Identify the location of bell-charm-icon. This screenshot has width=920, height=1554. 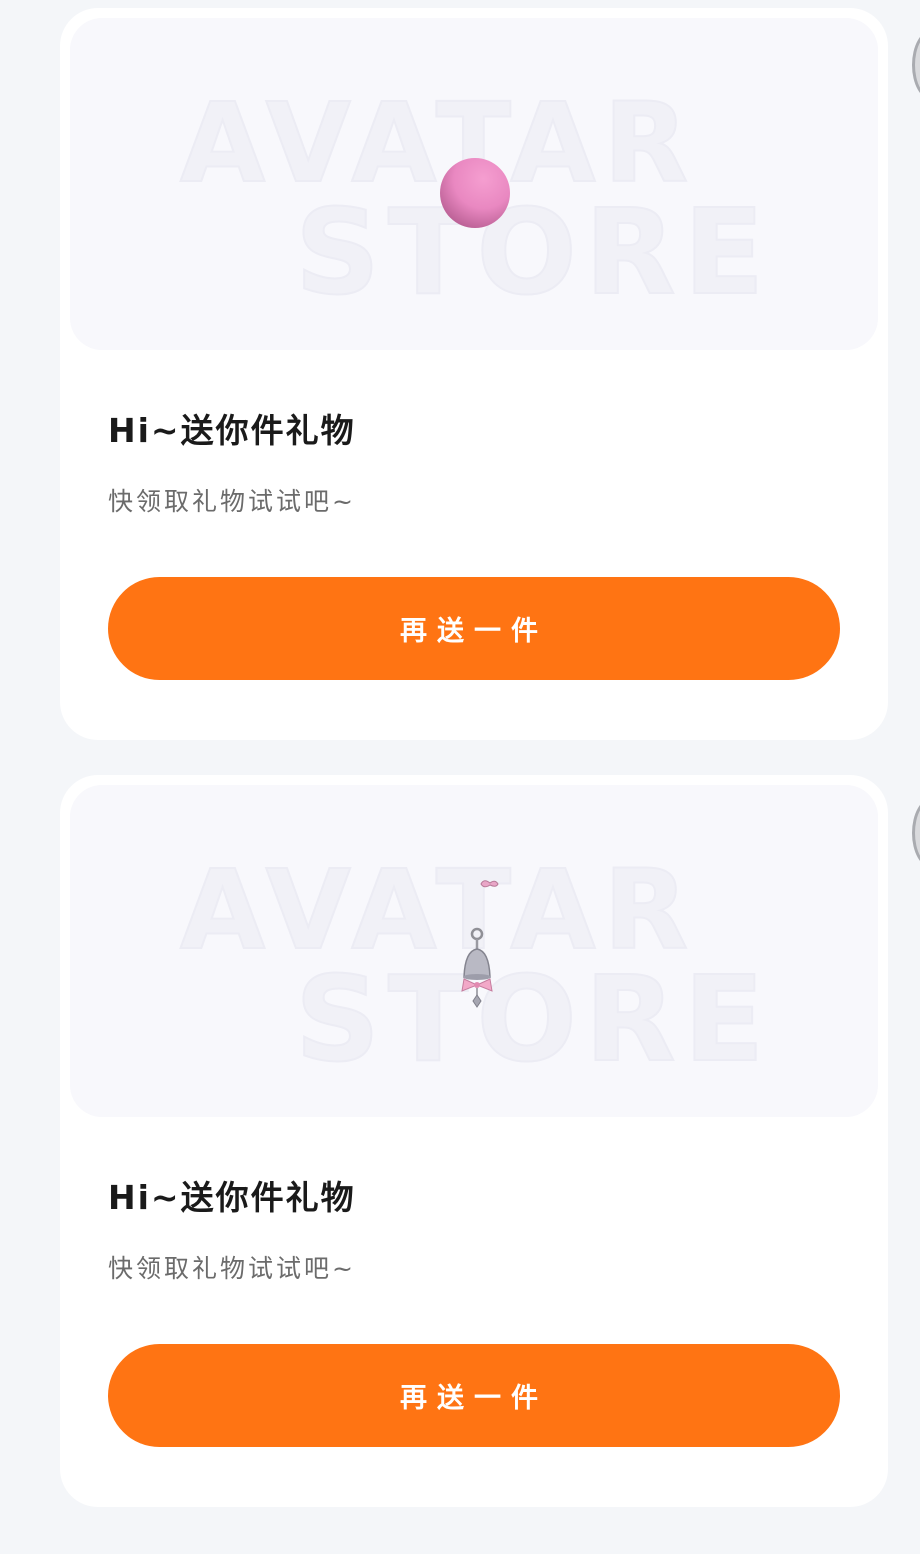
(480, 944).